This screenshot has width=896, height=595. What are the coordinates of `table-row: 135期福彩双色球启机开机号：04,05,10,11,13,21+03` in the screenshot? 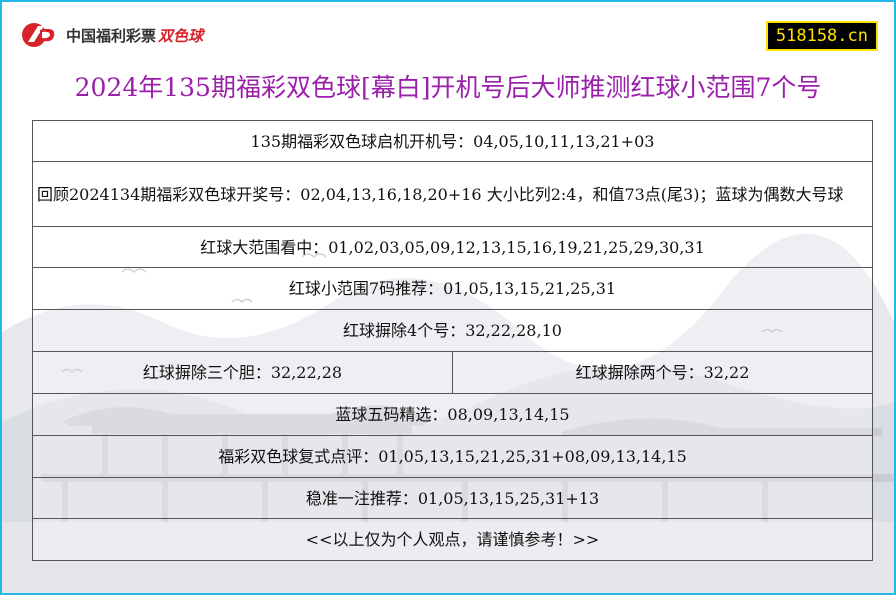 It's located at (452, 141).